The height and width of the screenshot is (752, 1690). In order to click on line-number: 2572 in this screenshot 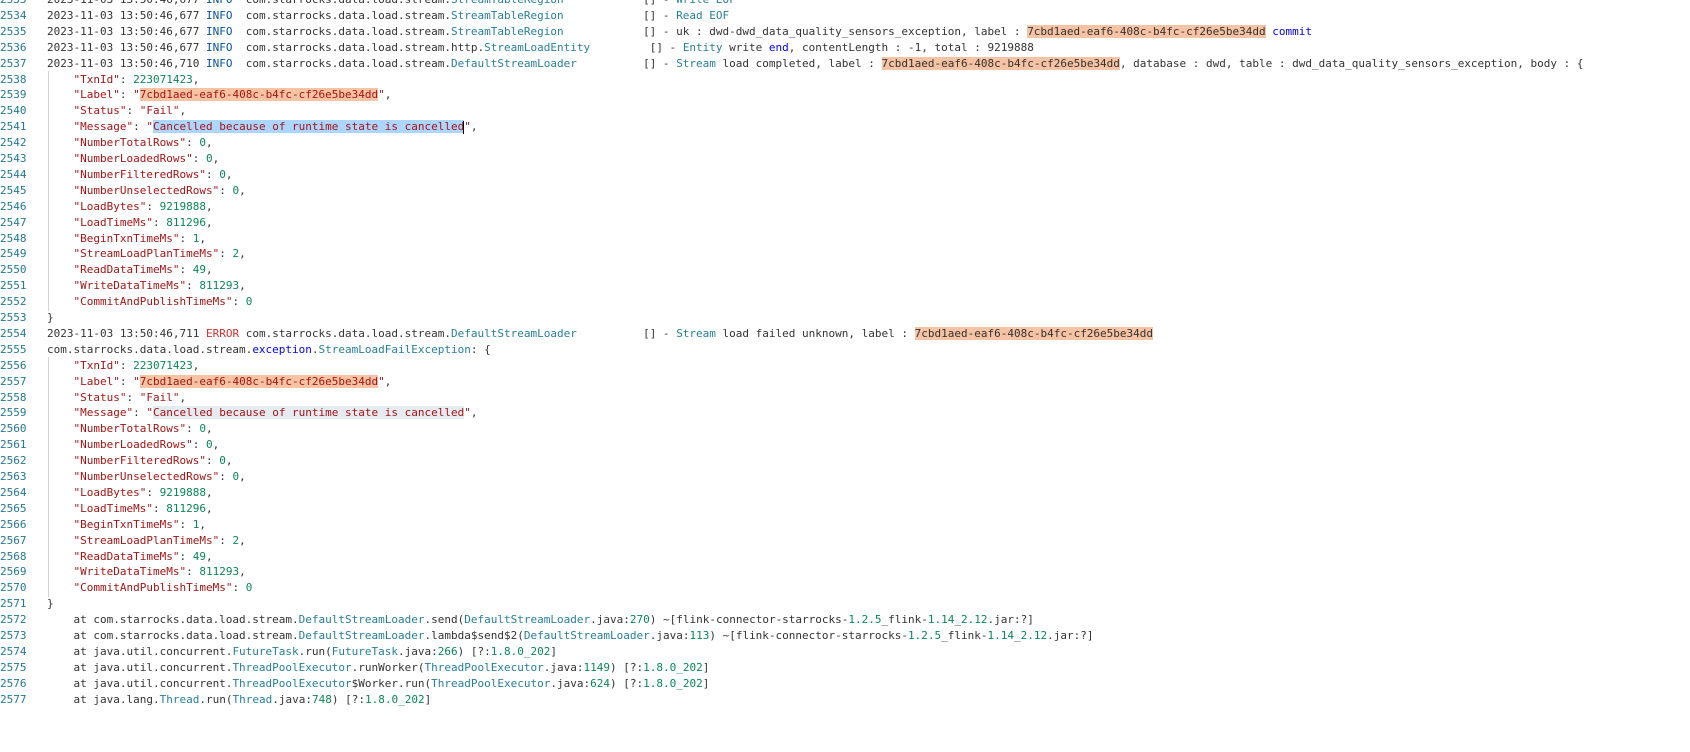, I will do `click(13, 620)`.